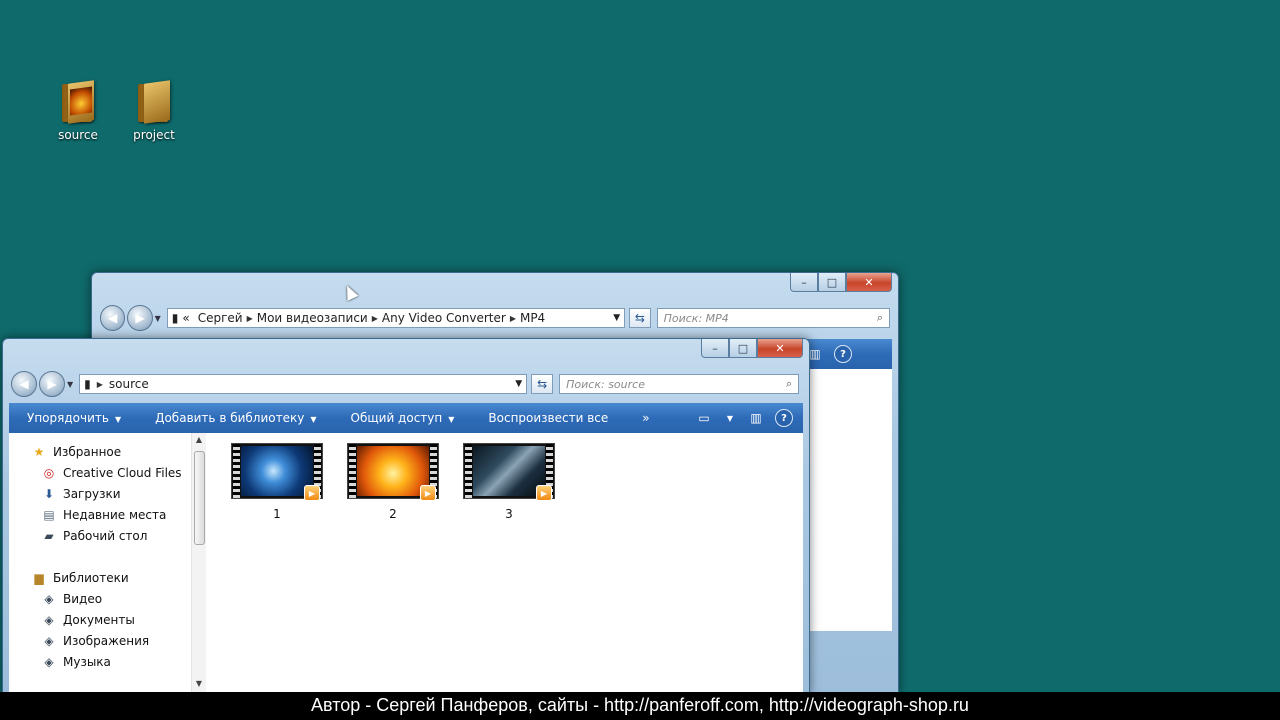 This screenshot has height=720, width=1280. What do you see at coordinates (73, 418) in the screenshot?
I see `organize-menu: Упорядочить ▼` at bounding box center [73, 418].